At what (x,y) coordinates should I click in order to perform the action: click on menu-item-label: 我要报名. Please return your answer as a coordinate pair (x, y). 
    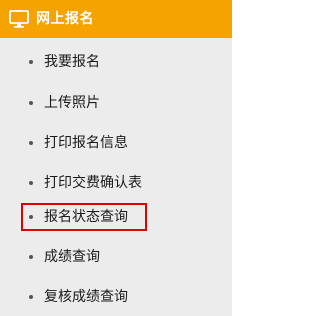
    Looking at the image, I should click on (72, 62).